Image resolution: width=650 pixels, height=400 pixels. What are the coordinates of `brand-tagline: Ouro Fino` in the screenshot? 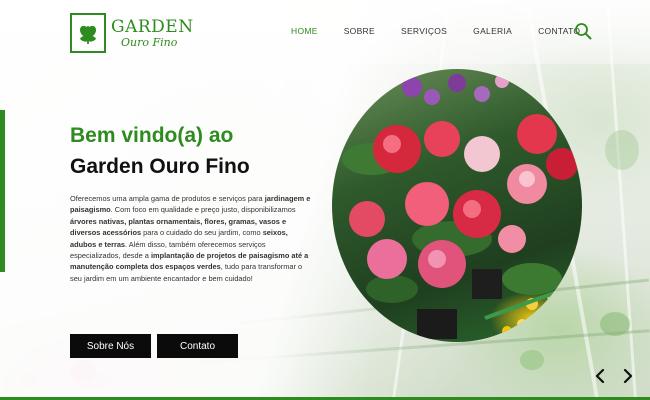 It's located at (149, 42).